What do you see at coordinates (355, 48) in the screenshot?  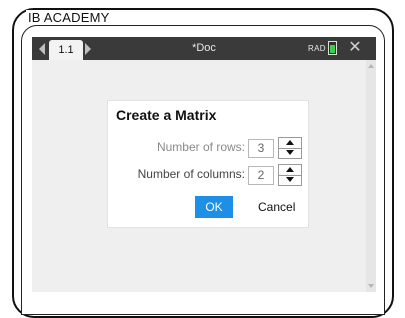 I see `close-icon: ✕` at bounding box center [355, 48].